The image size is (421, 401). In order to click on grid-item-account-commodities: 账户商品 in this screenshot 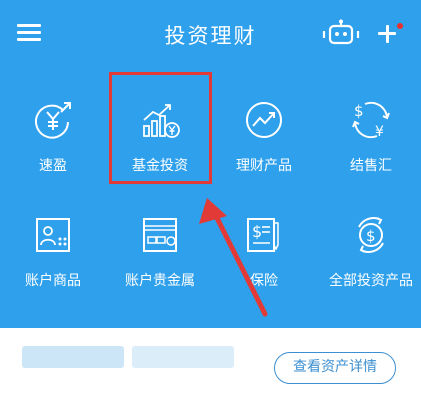, I will do `click(53, 260)`.